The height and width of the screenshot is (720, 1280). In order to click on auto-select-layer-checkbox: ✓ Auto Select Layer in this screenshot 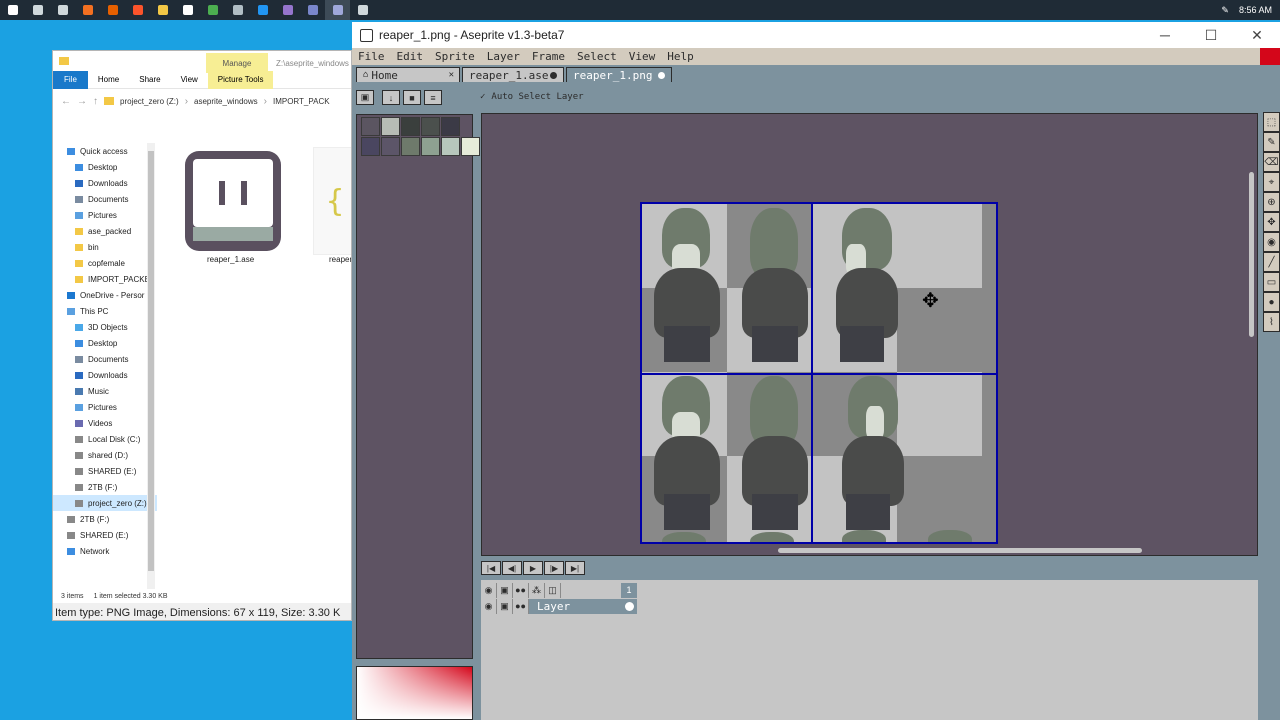, I will do `click(532, 97)`.